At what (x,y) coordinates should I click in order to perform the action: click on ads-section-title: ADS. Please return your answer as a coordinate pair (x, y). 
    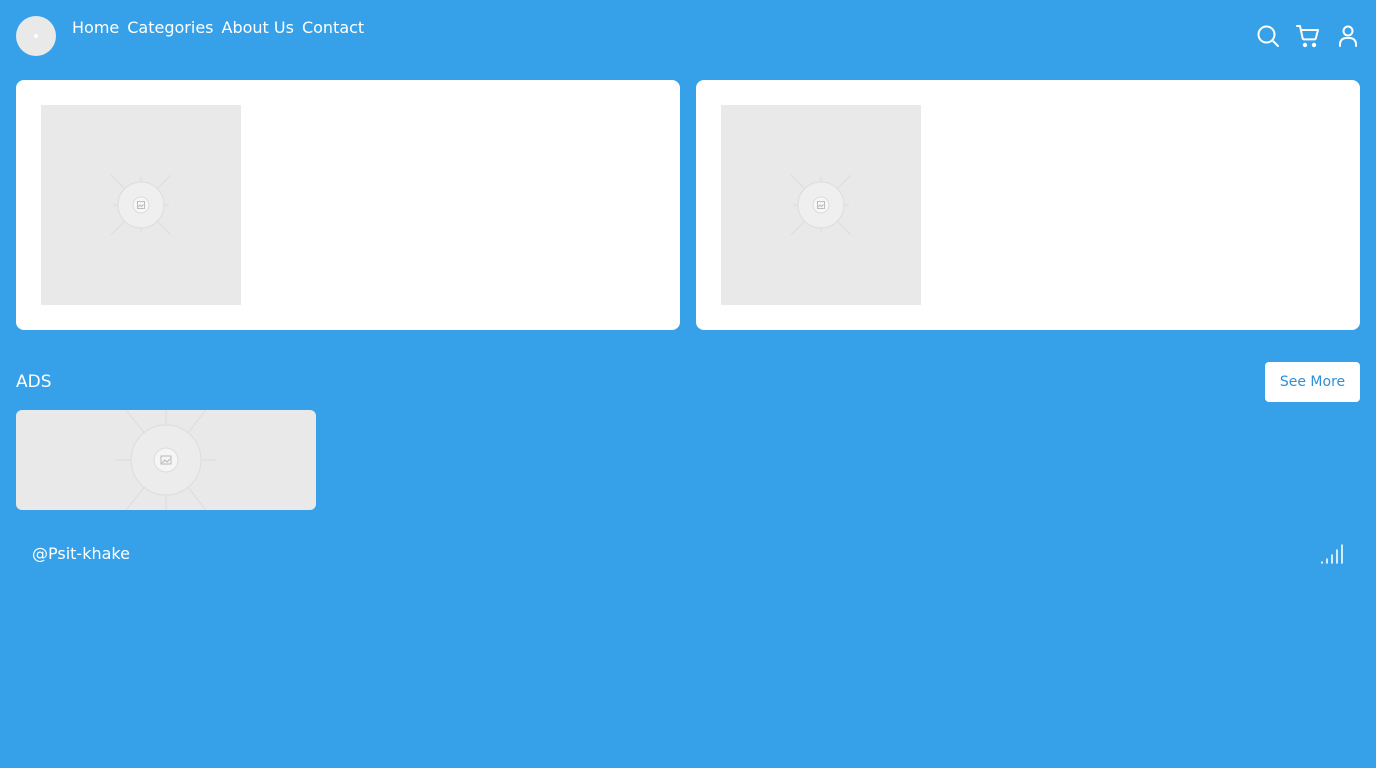
    Looking at the image, I should click on (34, 382).